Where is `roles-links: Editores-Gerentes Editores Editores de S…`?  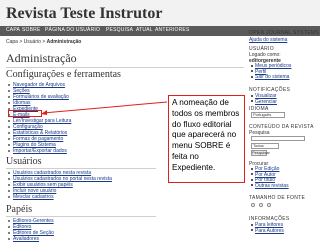 roles-links: Editores-Gerentes Editores Editores de S… is located at coordinates (31, 230).